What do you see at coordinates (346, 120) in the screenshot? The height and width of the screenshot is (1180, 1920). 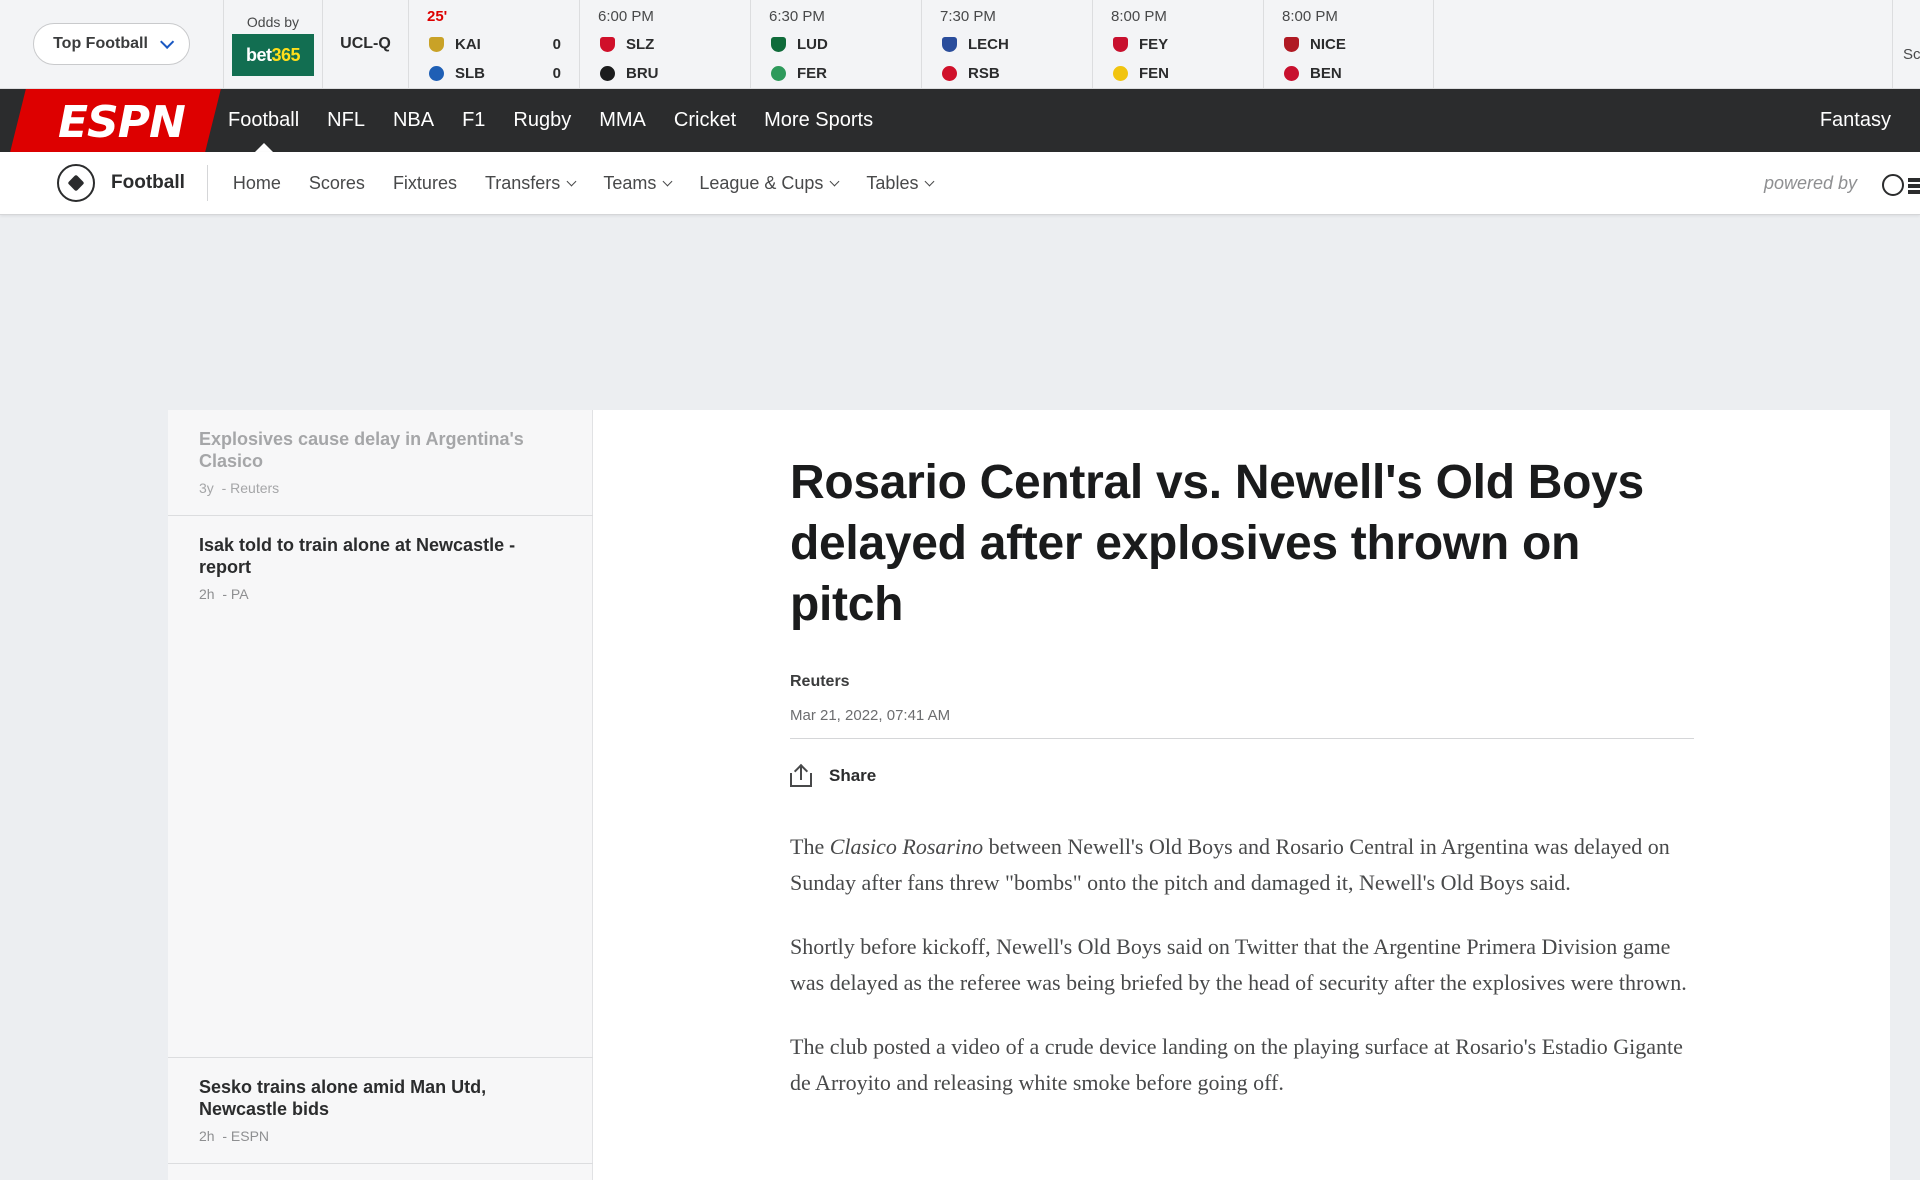 I see `nav-item-nfl: NFL` at bounding box center [346, 120].